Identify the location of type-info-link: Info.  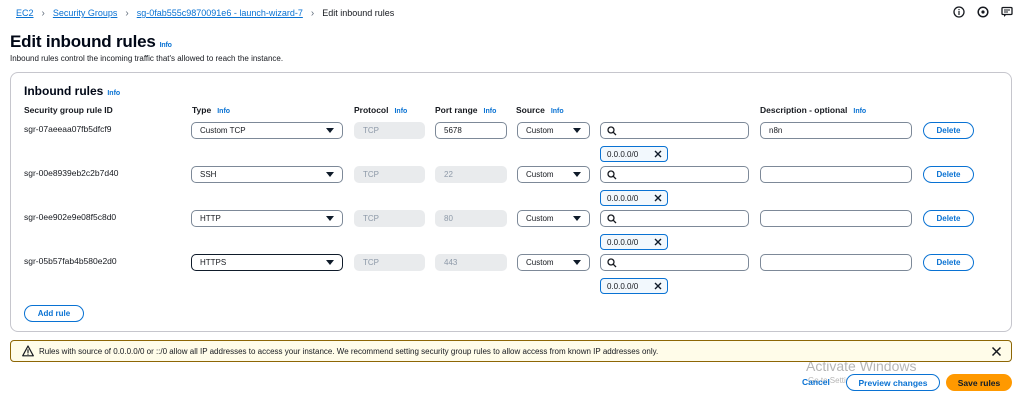
(223, 111).